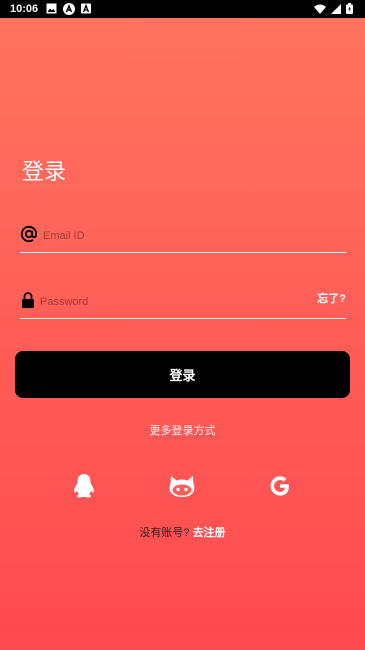 Image resolution: width=365 pixels, height=650 pixels. Describe the element at coordinates (175, 302) in the screenshot. I see `password-input` at that location.